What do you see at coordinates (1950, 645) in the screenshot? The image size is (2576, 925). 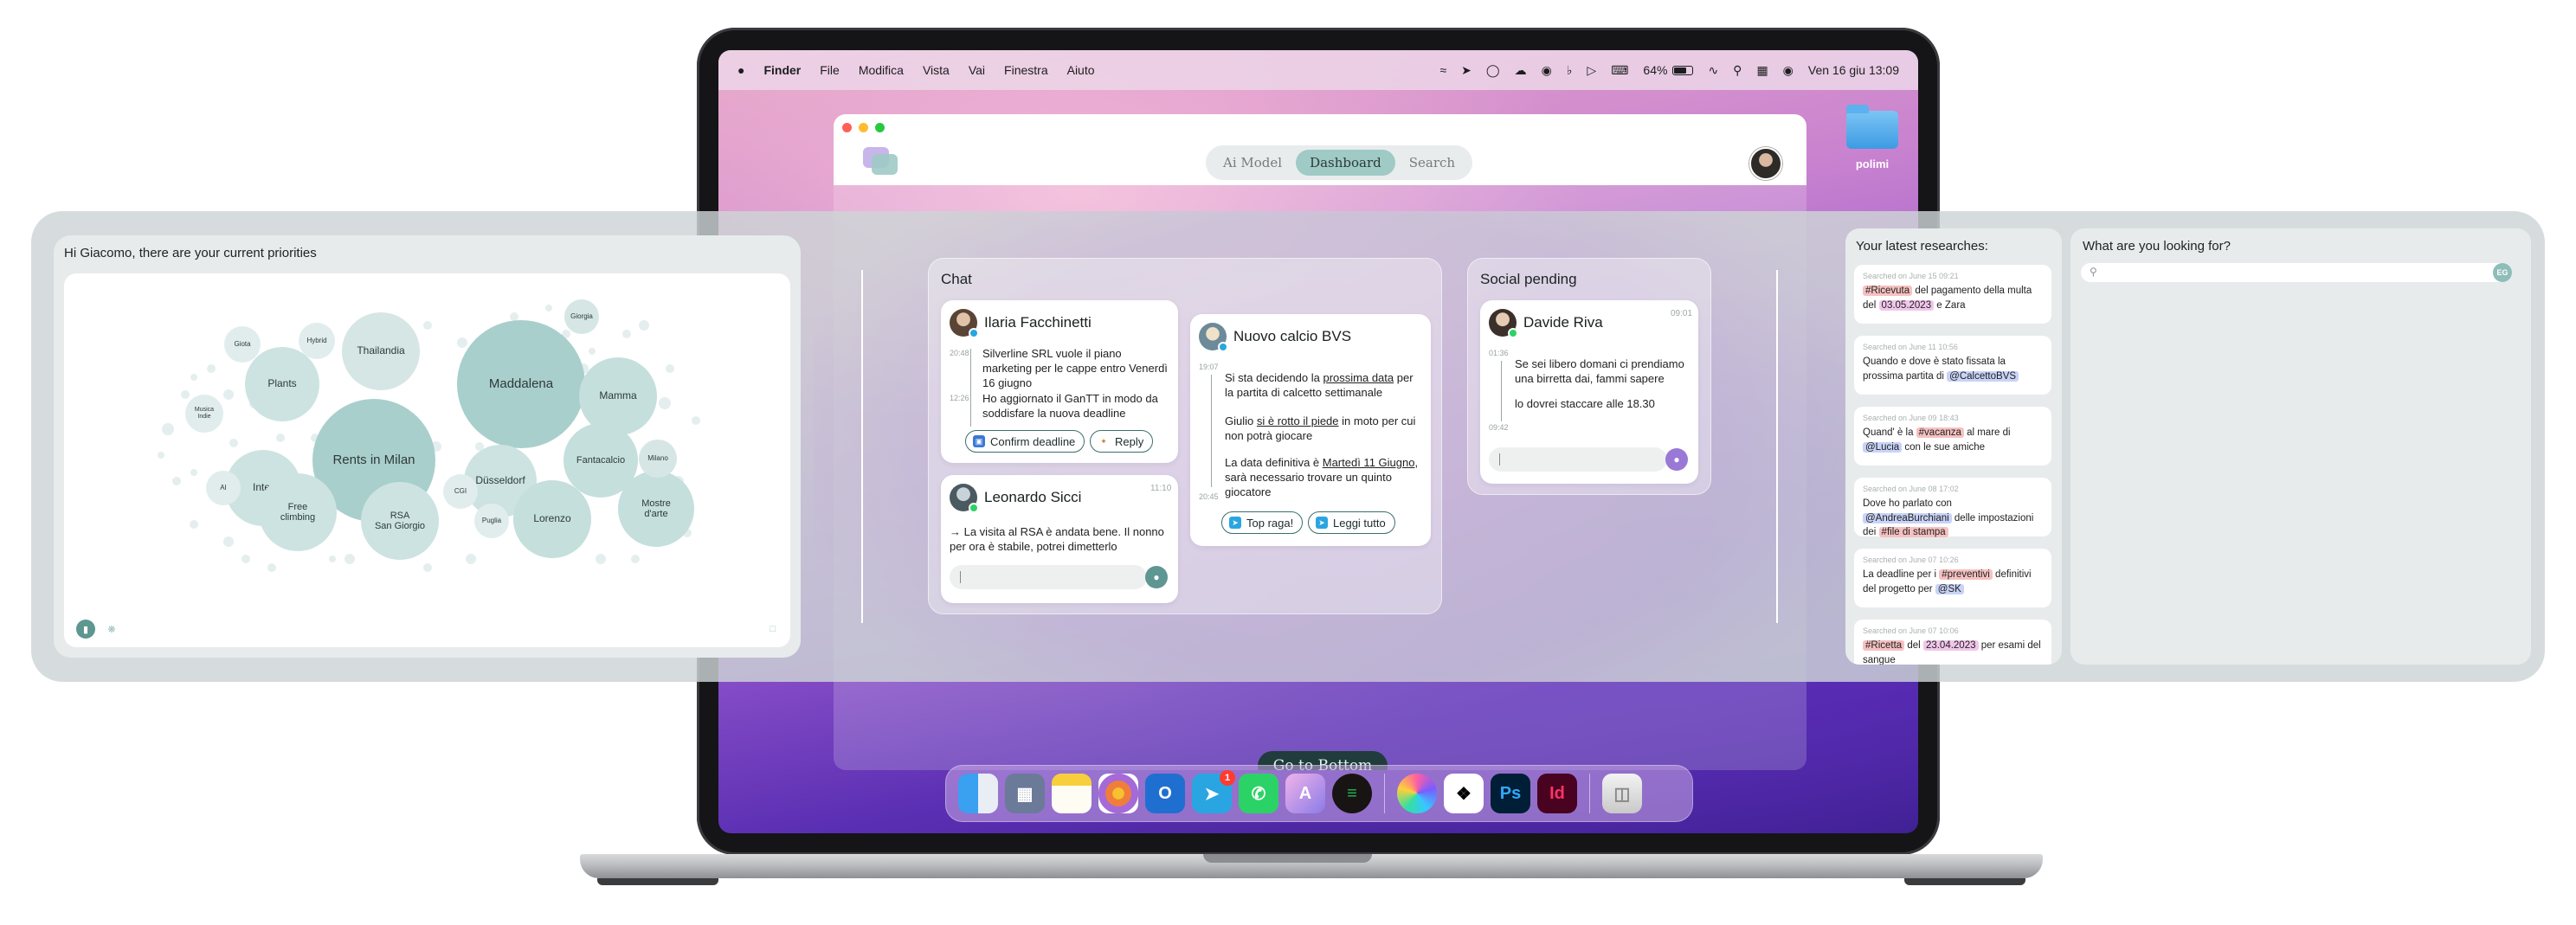 I see `research-tag: 23.04.2023` at bounding box center [1950, 645].